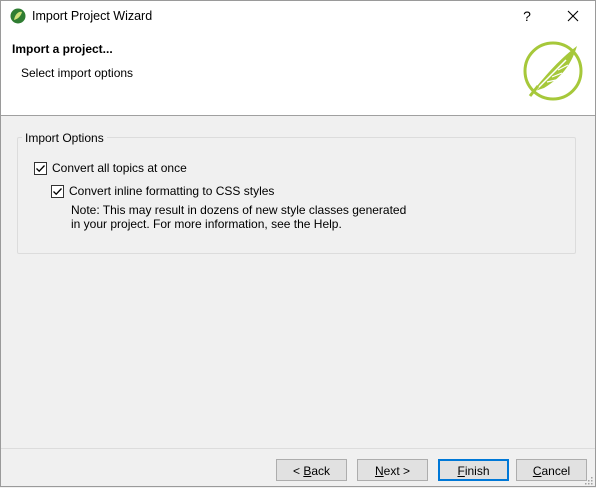 This screenshot has height=488, width=596. I want to click on finish-button: Finish, so click(473, 470).